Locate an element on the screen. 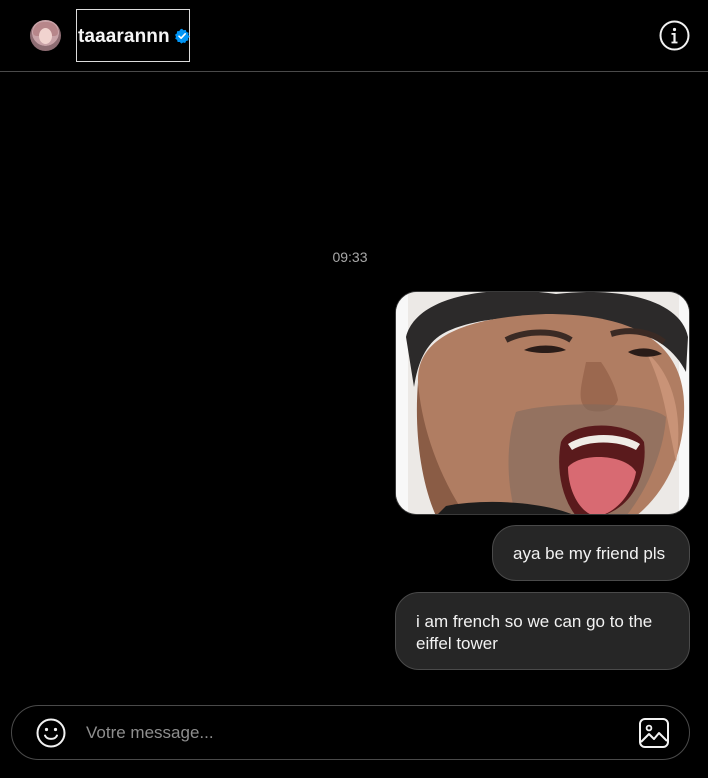 The image size is (708, 778). image-message is located at coordinates (542, 403).